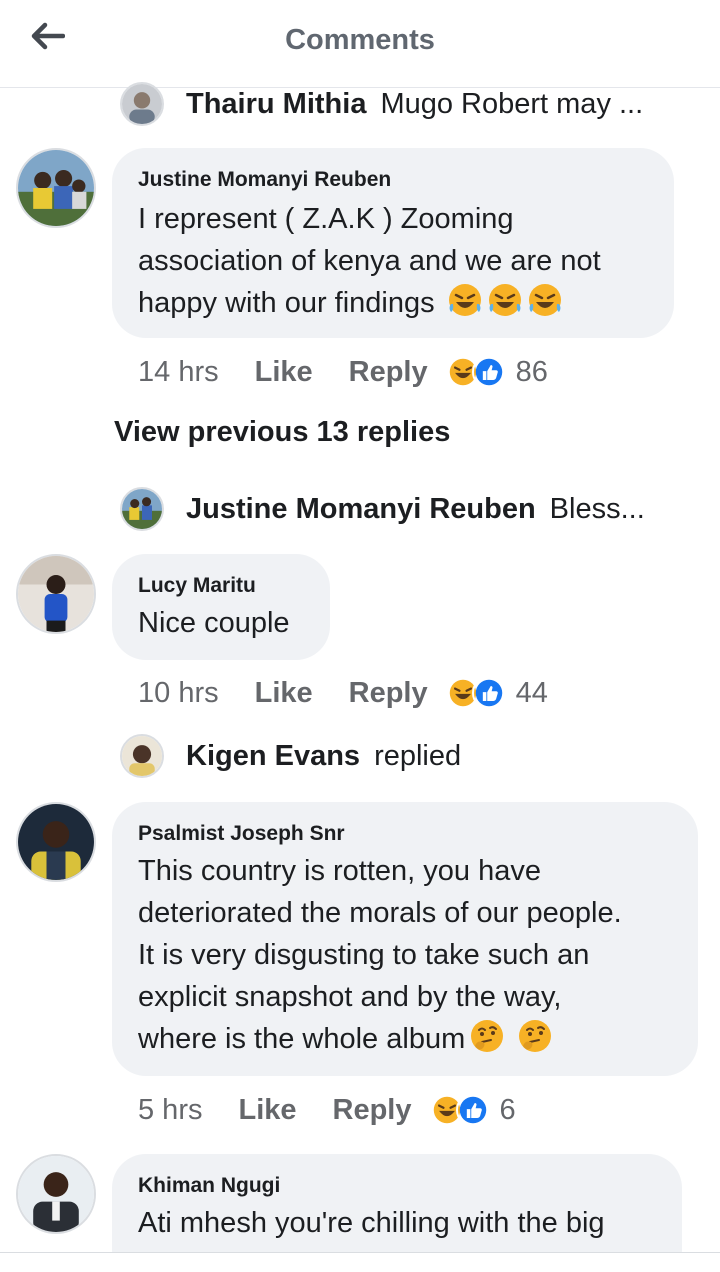 The width and height of the screenshot is (720, 1272). What do you see at coordinates (360, 1262) in the screenshot?
I see `comment-composer-edge` at bounding box center [360, 1262].